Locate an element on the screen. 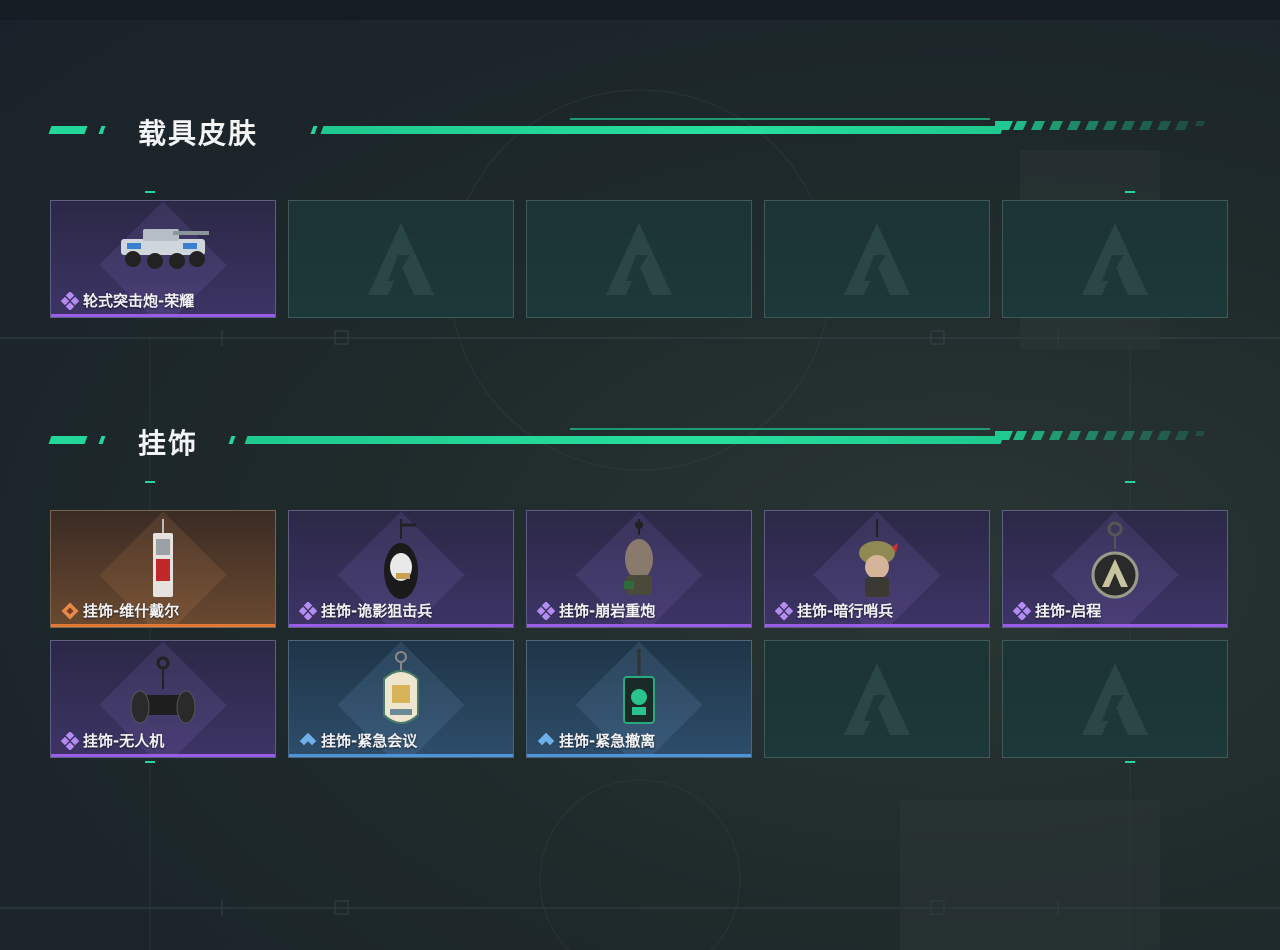 The image size is (1280, 950). section-header-vehicle-skins: 载具皮肤 is located at coordinates (629, 130).